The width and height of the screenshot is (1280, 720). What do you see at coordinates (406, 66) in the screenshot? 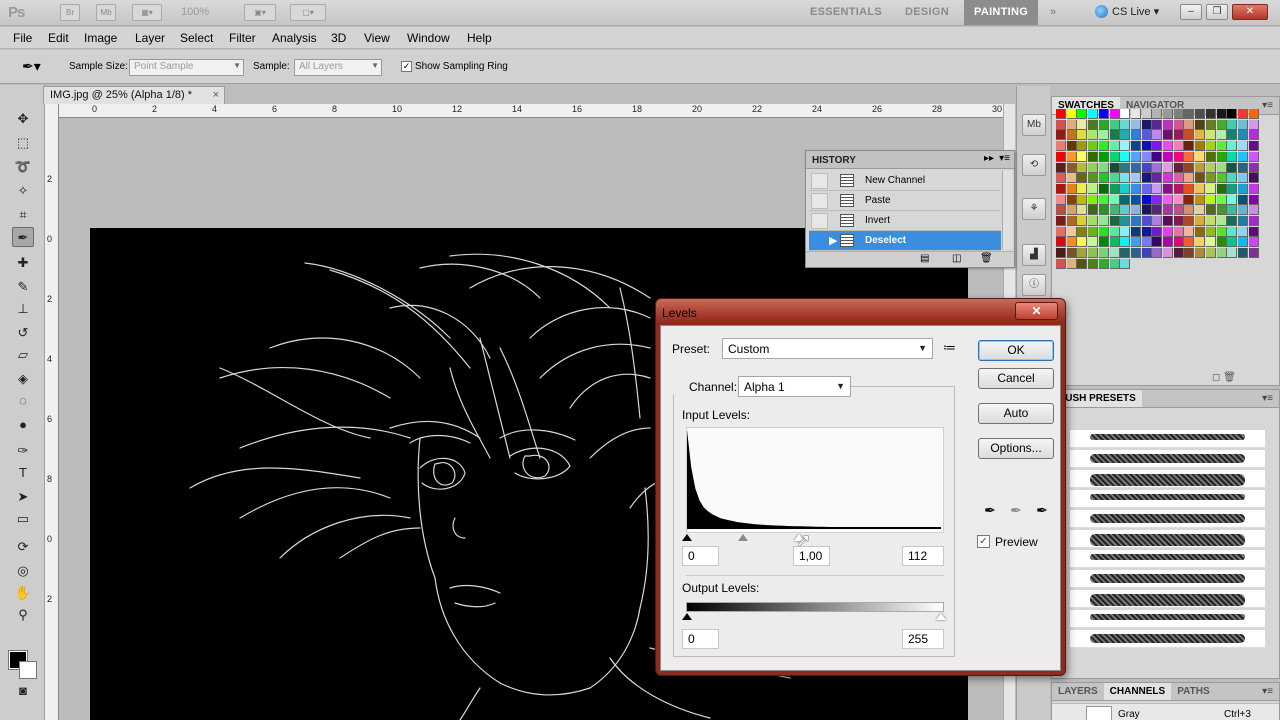
I see `show-sampling-ring-checkbox: ✓` at bounding box center [406, 66].